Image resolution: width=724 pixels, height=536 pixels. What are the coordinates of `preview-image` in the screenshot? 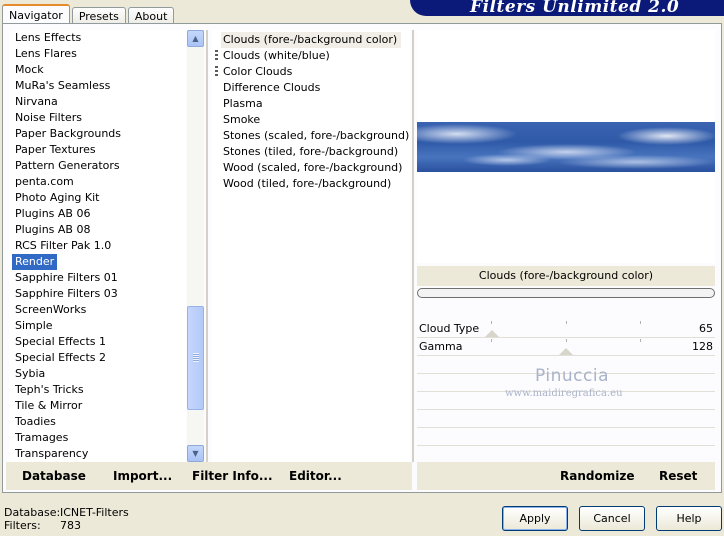 It's located at (566, 147).